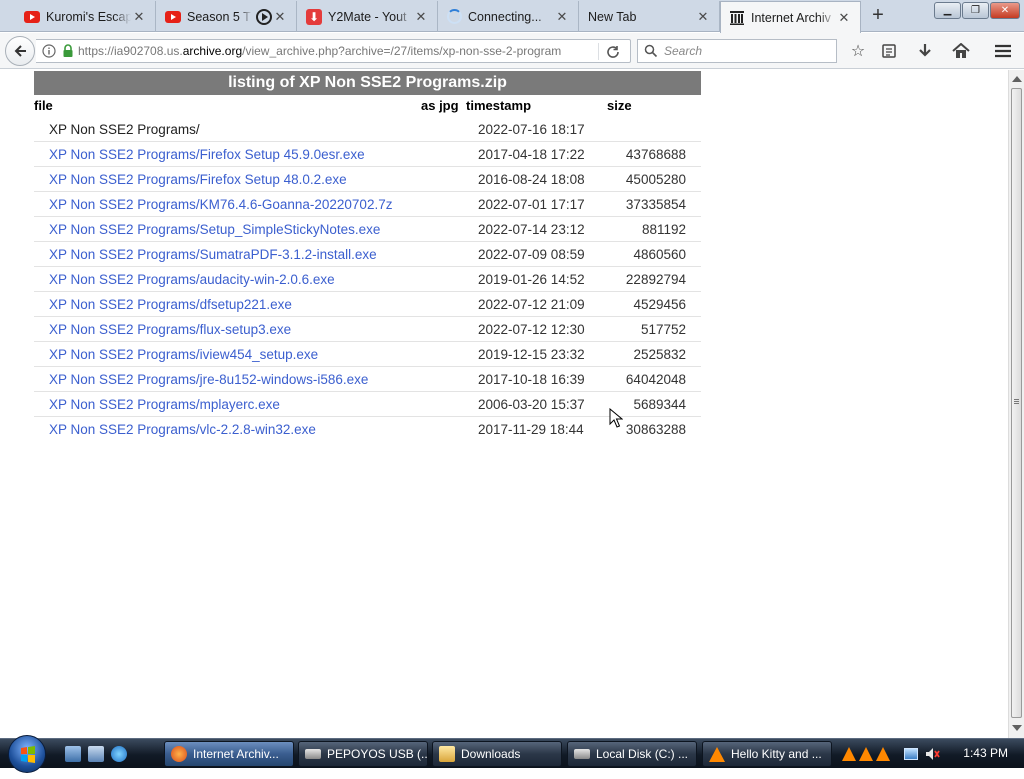 The image size is (1024, 779). Describe the element at coordinates (911, 754) in the screenshot. I see `network-icon` at that location.